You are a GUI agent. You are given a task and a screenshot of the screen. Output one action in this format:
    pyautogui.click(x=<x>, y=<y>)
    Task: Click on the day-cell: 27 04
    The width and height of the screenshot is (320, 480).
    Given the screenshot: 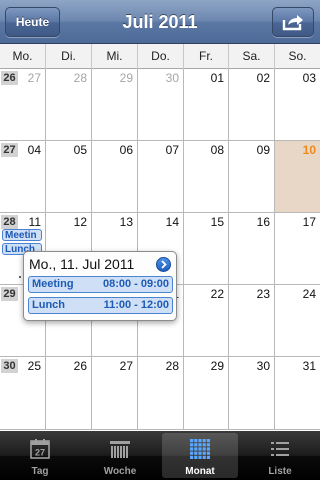 What is the action you would take?
    pyautogui.click(x=23, y=177)
    